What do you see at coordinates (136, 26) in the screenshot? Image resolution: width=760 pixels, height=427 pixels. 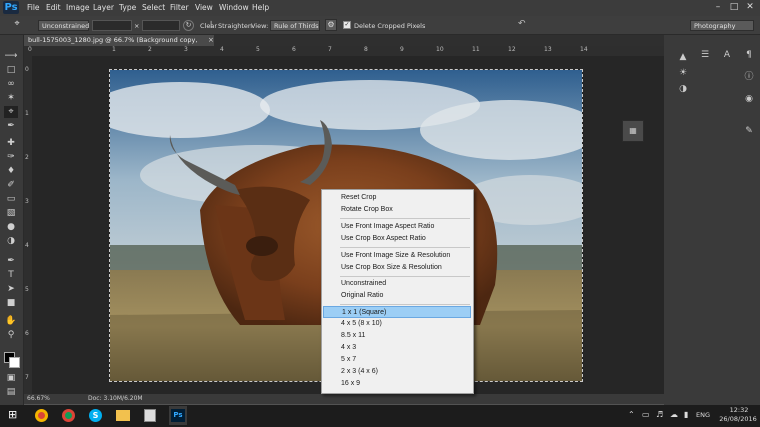 I see `swap-label: ×` at bounding box center [136, 26].